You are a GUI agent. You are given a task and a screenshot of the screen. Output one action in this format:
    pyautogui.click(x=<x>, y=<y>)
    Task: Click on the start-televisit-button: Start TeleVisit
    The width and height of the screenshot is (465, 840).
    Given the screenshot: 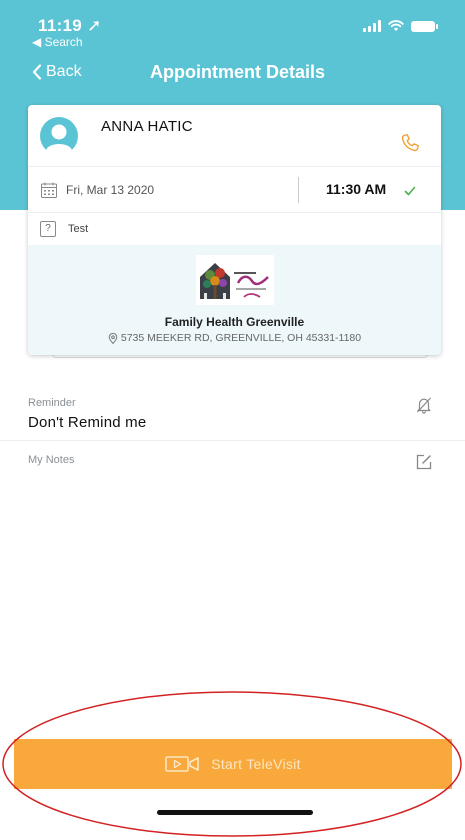 What is the action you would take?
    pyautogui.click(x=233, y=764)
    